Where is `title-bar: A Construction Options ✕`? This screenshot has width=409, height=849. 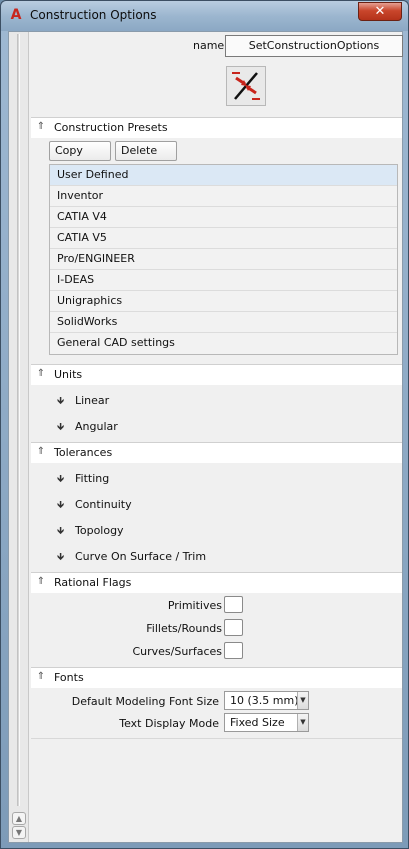 title-bar: A Construction Options ✕ is located at coordinates (204, 16).